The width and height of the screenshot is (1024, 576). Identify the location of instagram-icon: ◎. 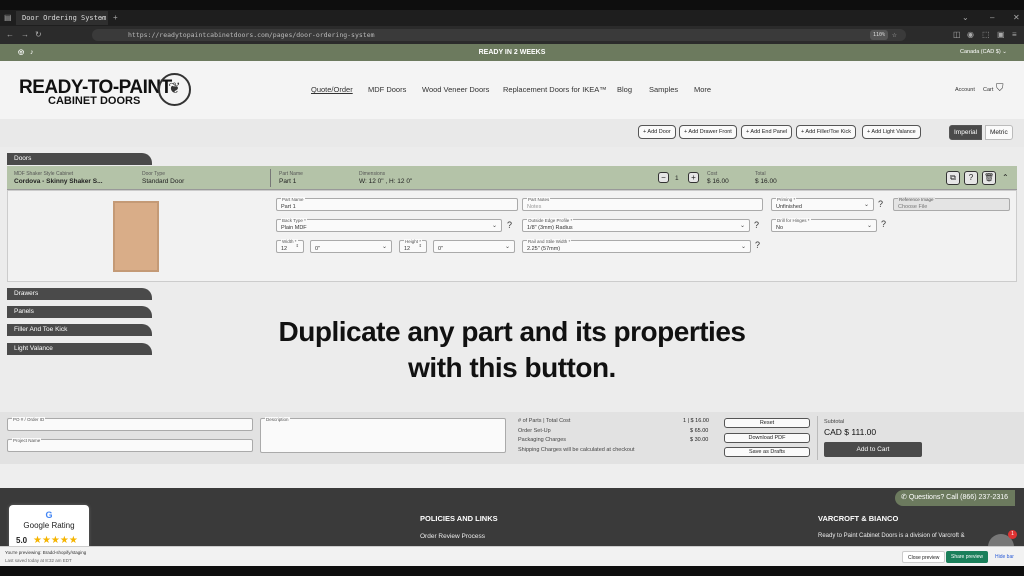
(21, 52).